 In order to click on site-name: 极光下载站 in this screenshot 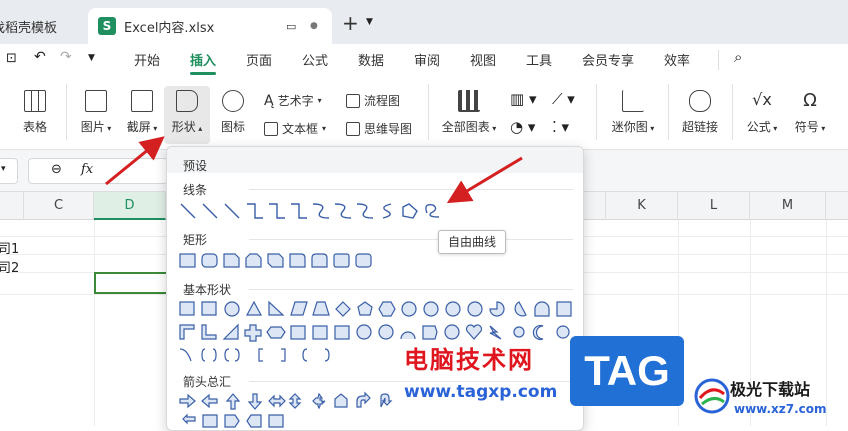, I will do `click(770, 389)`.